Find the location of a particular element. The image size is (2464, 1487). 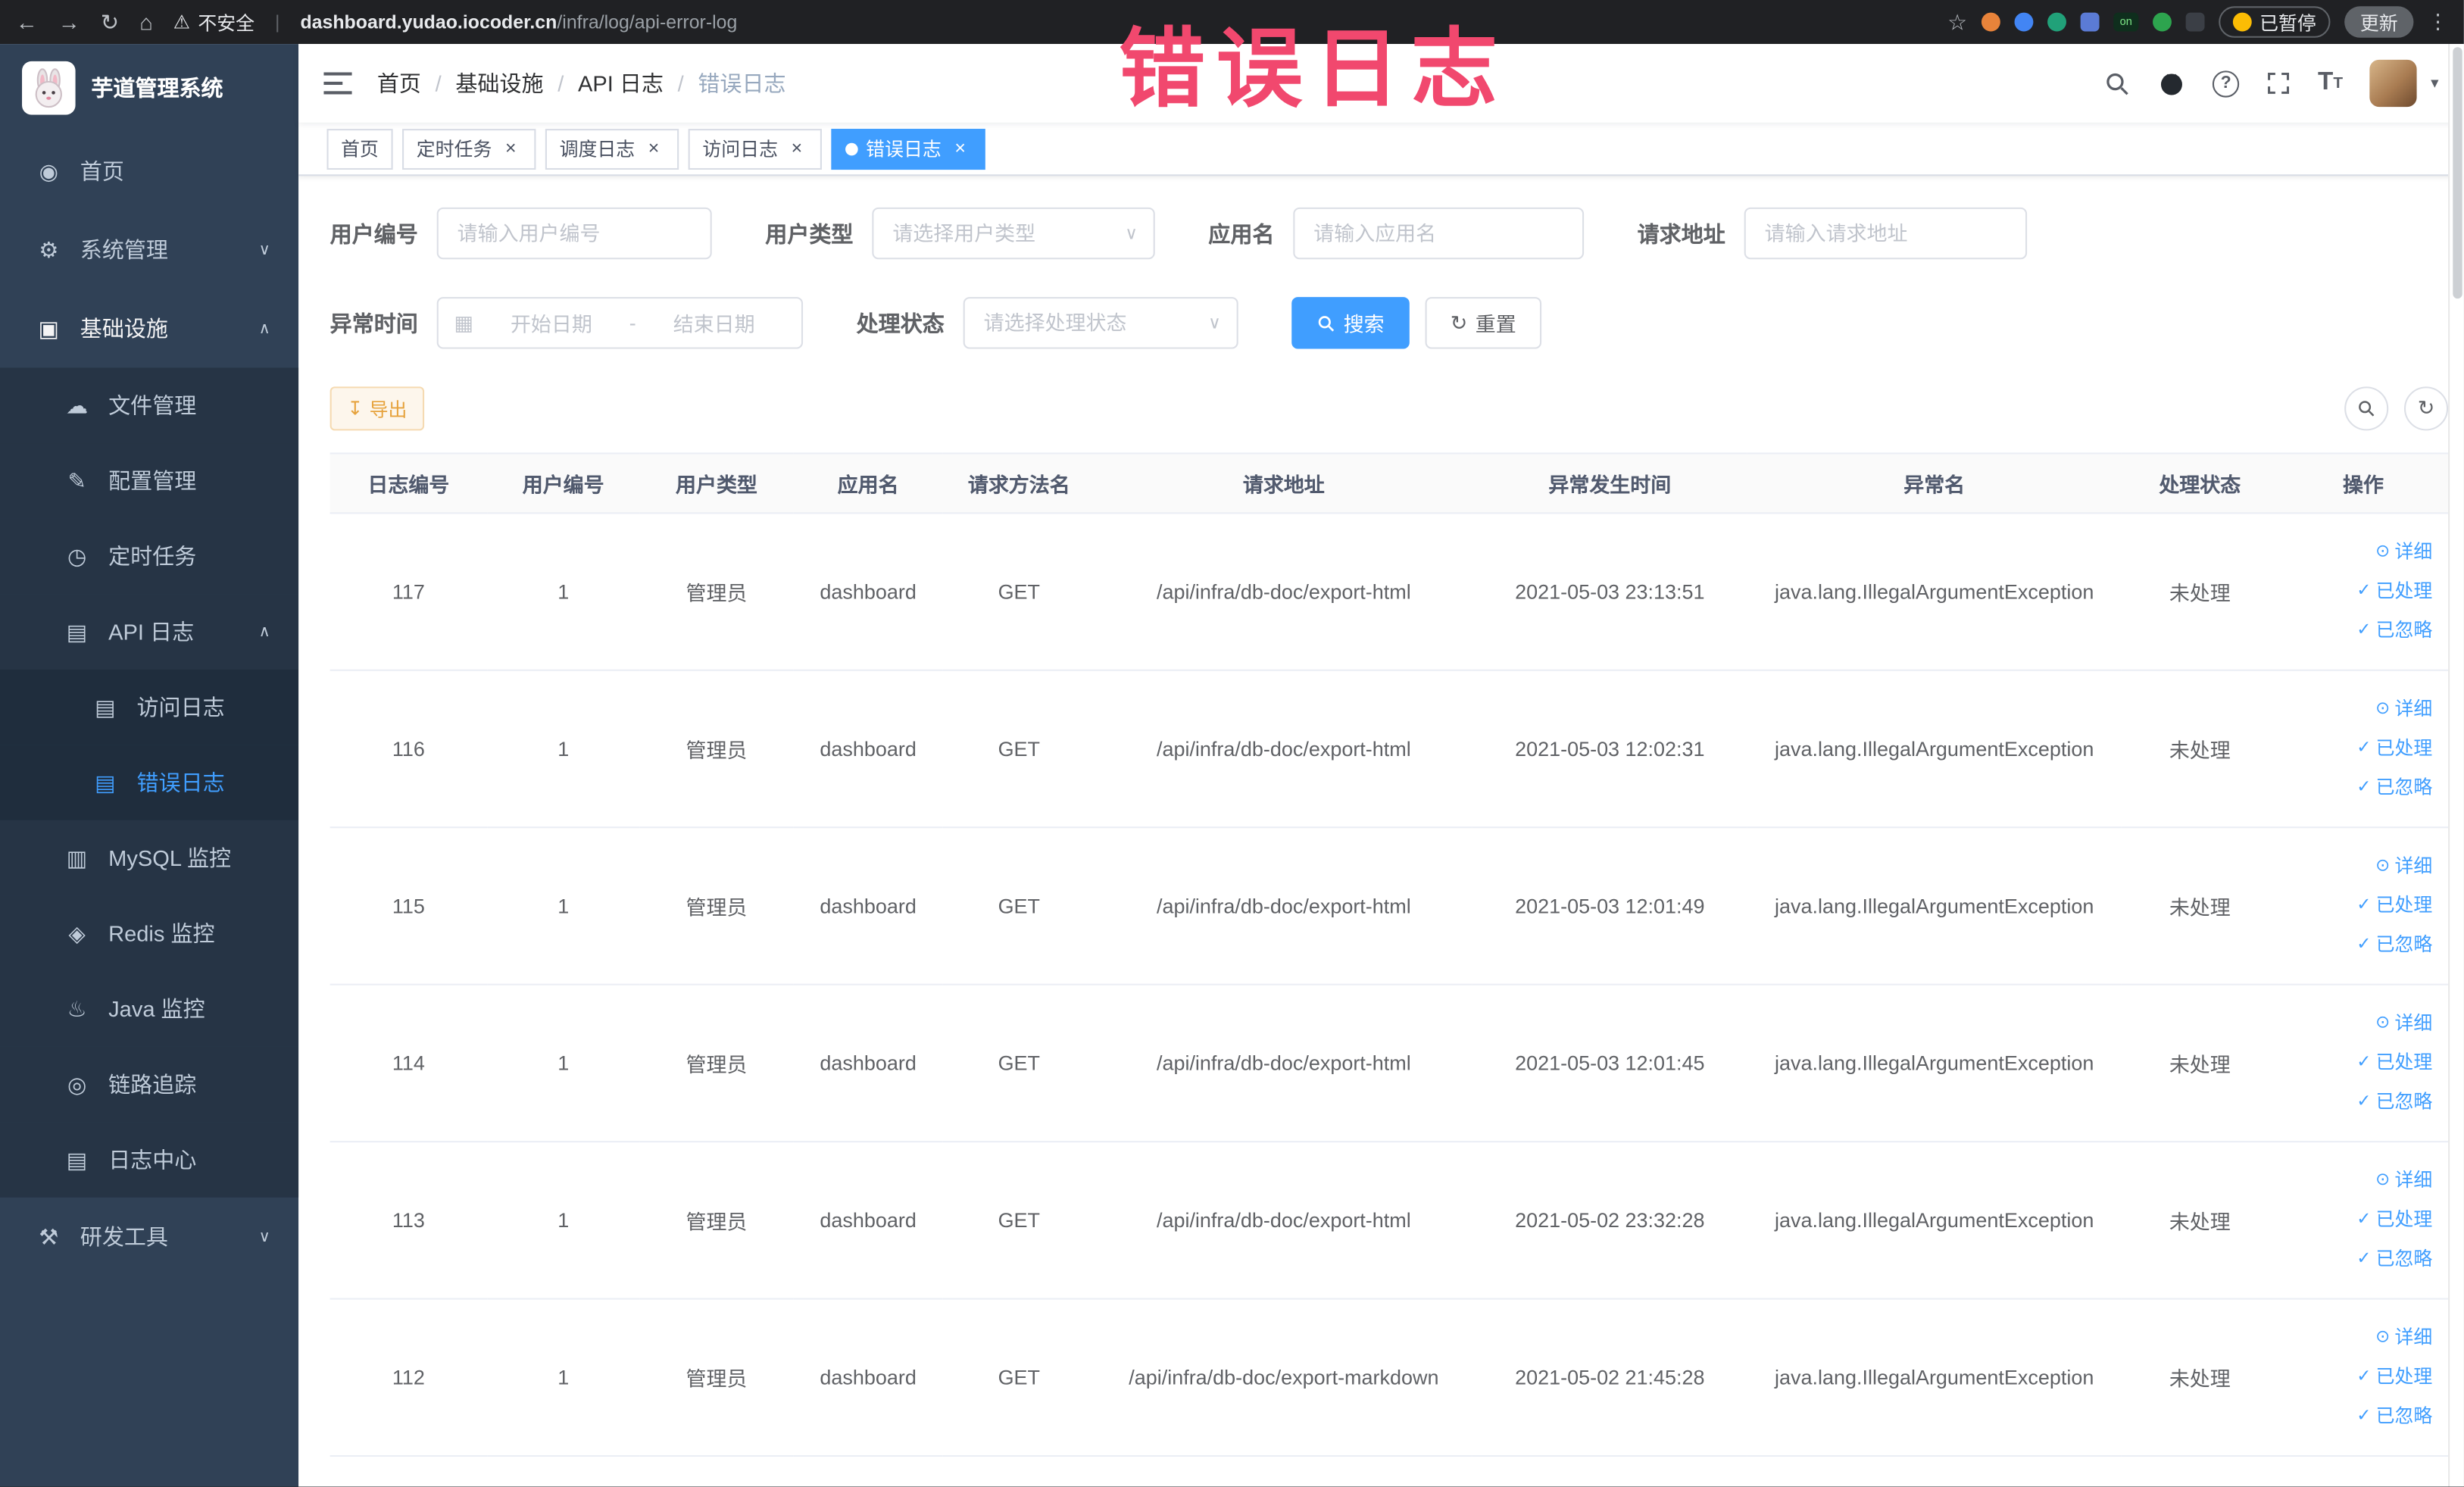

sidebar-item-trace: ◎ 链路追踪 is located at coordinates (149, 1084).